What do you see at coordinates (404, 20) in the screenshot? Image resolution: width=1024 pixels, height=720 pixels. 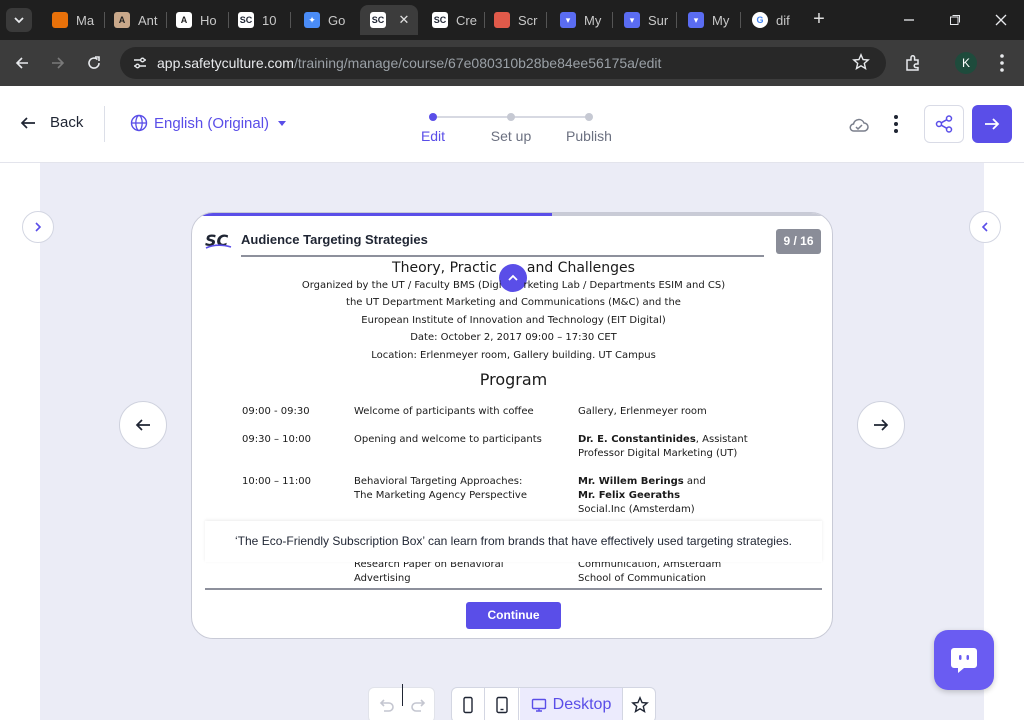 I see `close-icon: ✕` at bounding box center [404, 20].